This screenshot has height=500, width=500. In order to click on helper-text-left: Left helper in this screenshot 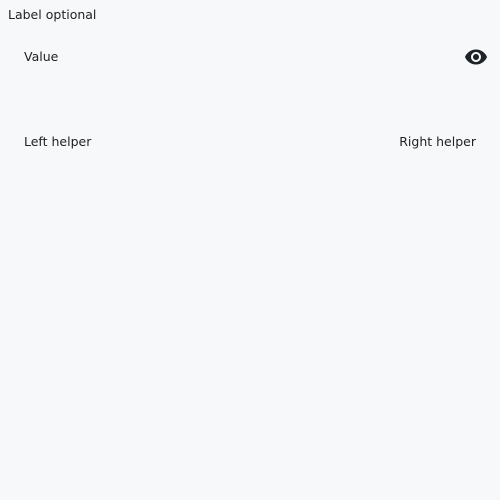, I will do `click(58, 141)`.